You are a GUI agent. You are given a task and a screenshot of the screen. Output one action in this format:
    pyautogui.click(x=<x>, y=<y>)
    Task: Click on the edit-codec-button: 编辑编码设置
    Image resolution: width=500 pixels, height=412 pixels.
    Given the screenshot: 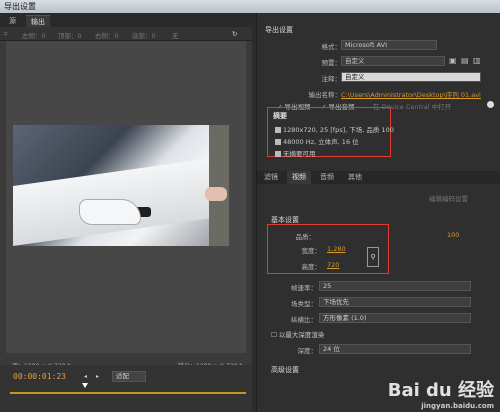 What is the action you would take?
    pyautogui.click(x=448, y=198)
    